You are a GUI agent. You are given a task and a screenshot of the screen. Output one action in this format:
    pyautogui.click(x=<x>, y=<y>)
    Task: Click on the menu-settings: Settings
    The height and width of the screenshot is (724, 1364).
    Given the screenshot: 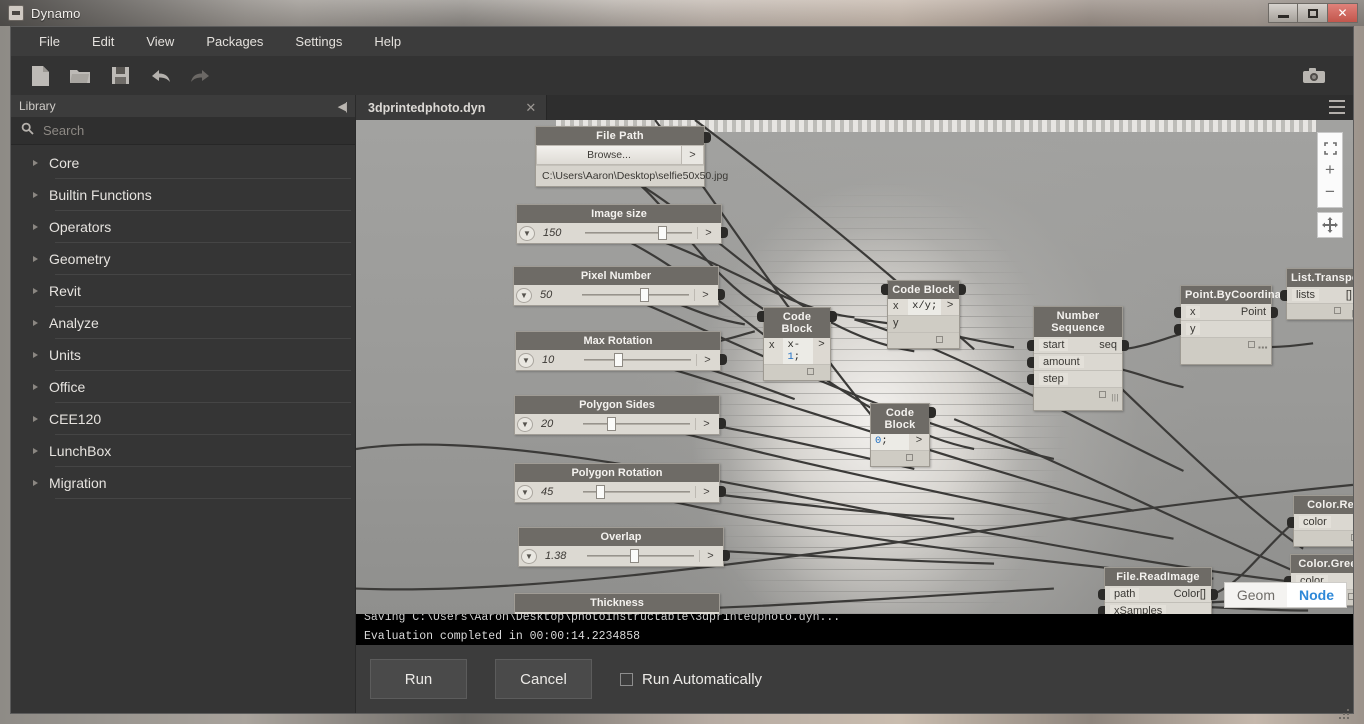 What is the action you would take?
    pyautogui.click(x=318, y=41)
    